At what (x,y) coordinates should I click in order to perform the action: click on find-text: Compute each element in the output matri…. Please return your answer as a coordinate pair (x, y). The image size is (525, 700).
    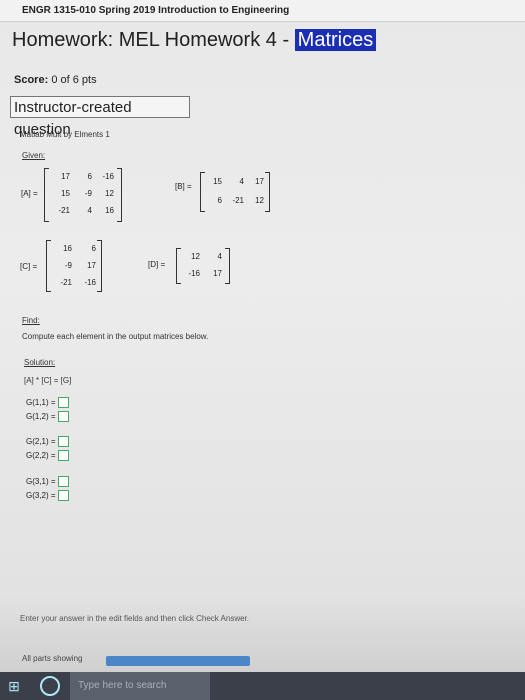
    Looking at the image, I should click on (115, 336).